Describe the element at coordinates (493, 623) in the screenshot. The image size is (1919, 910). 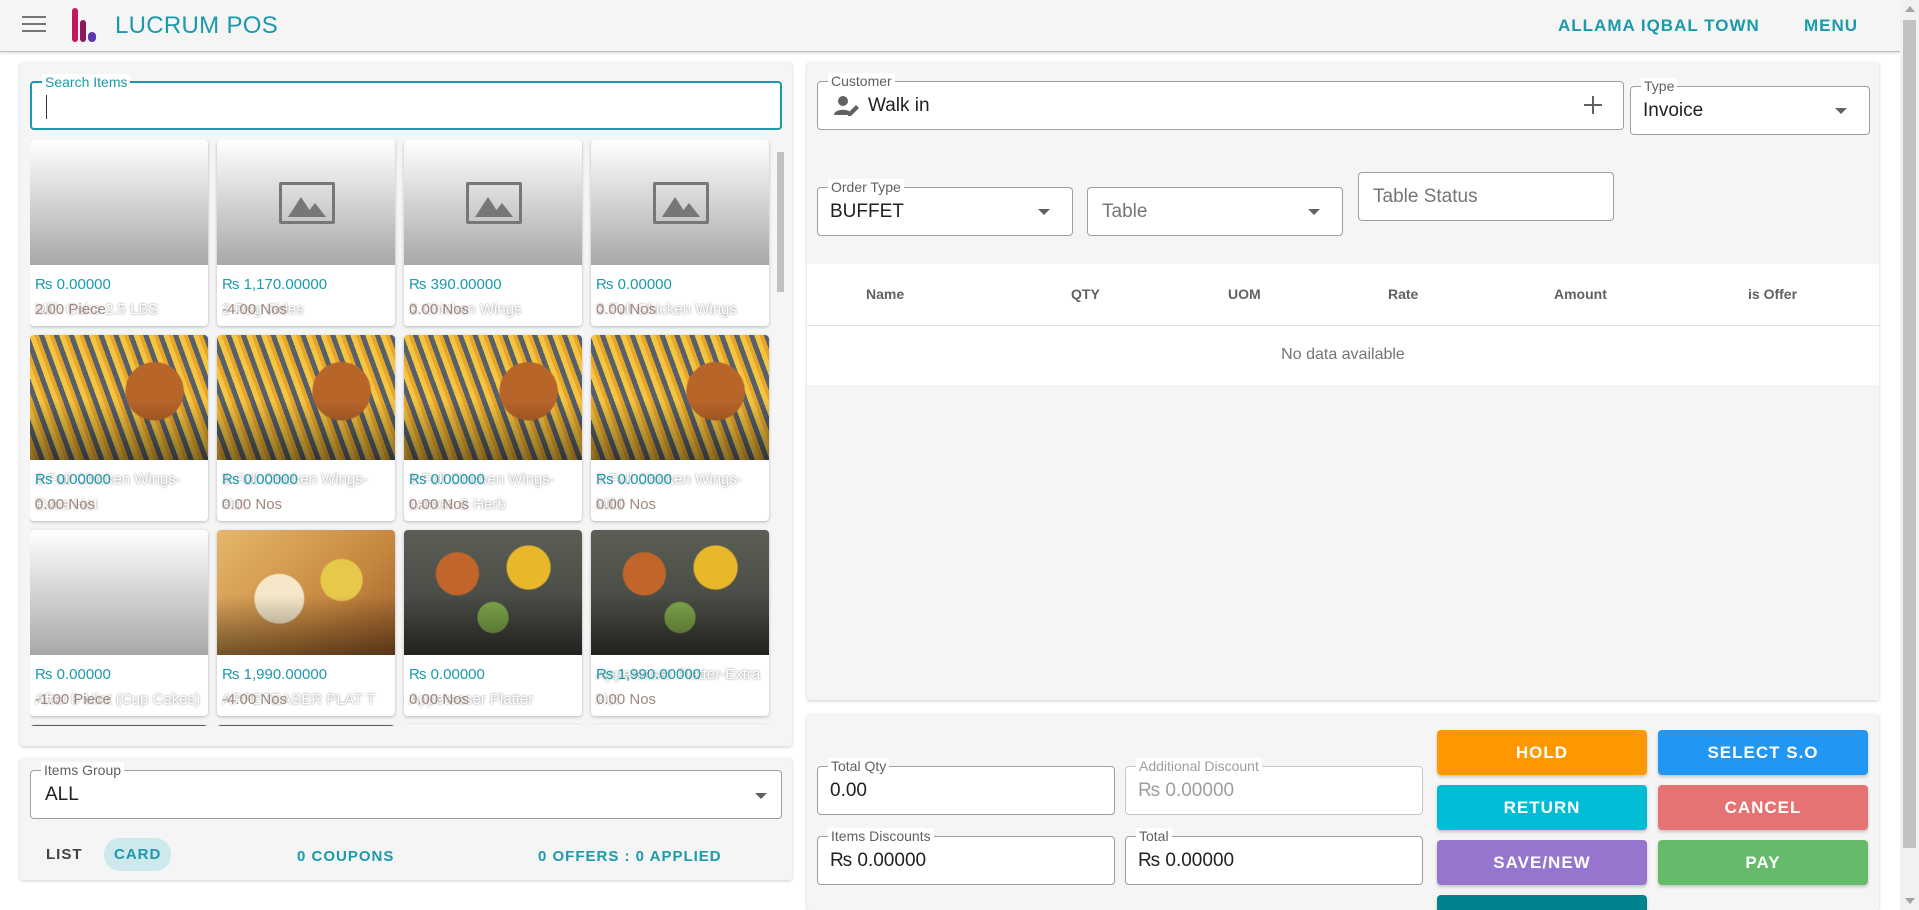
I see `item-card: Appeteaser Platter ₨ 0.00000 0.00 Nos` at that location.